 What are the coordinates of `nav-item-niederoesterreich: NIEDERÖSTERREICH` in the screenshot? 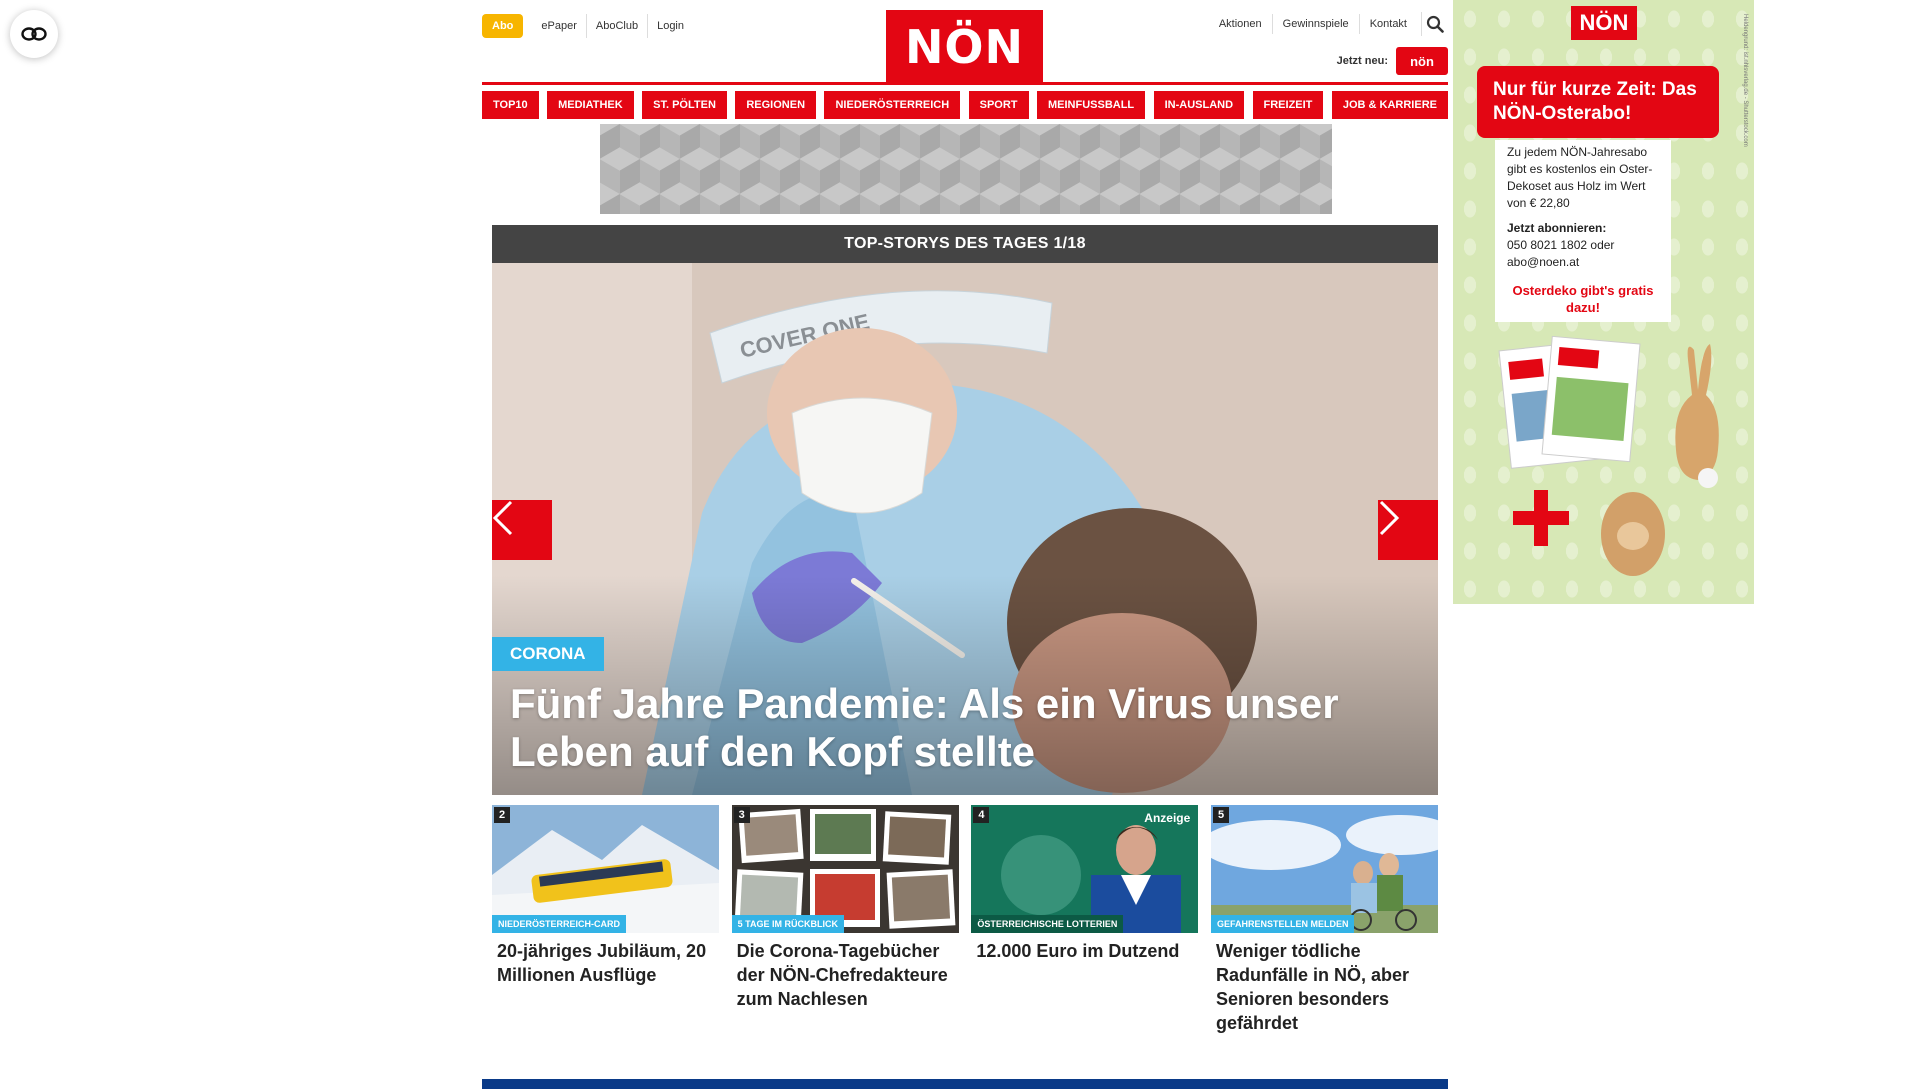 It's located at (892, 104).